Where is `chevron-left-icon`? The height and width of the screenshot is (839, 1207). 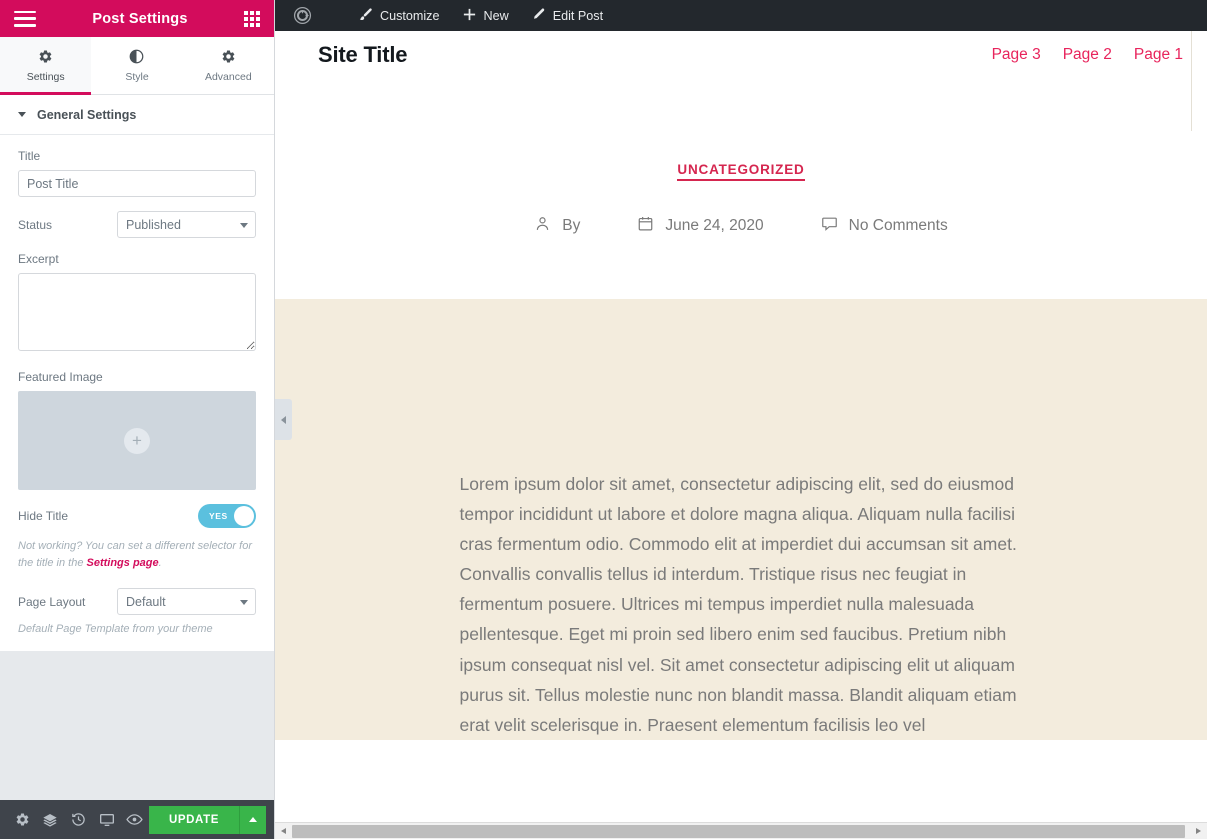
chevron-left-icon is located at coordinates (283, 419).